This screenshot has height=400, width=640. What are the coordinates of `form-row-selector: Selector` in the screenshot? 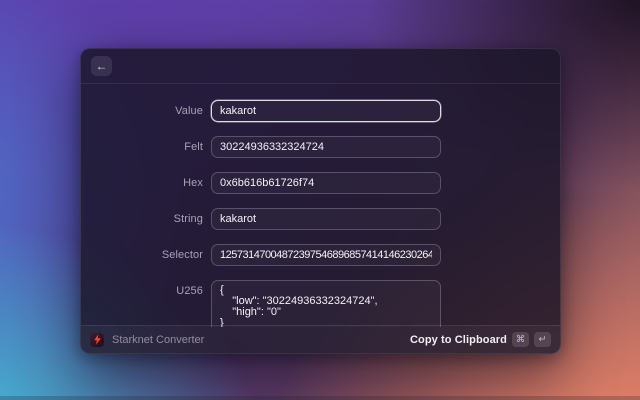 It's located at (320, 255).